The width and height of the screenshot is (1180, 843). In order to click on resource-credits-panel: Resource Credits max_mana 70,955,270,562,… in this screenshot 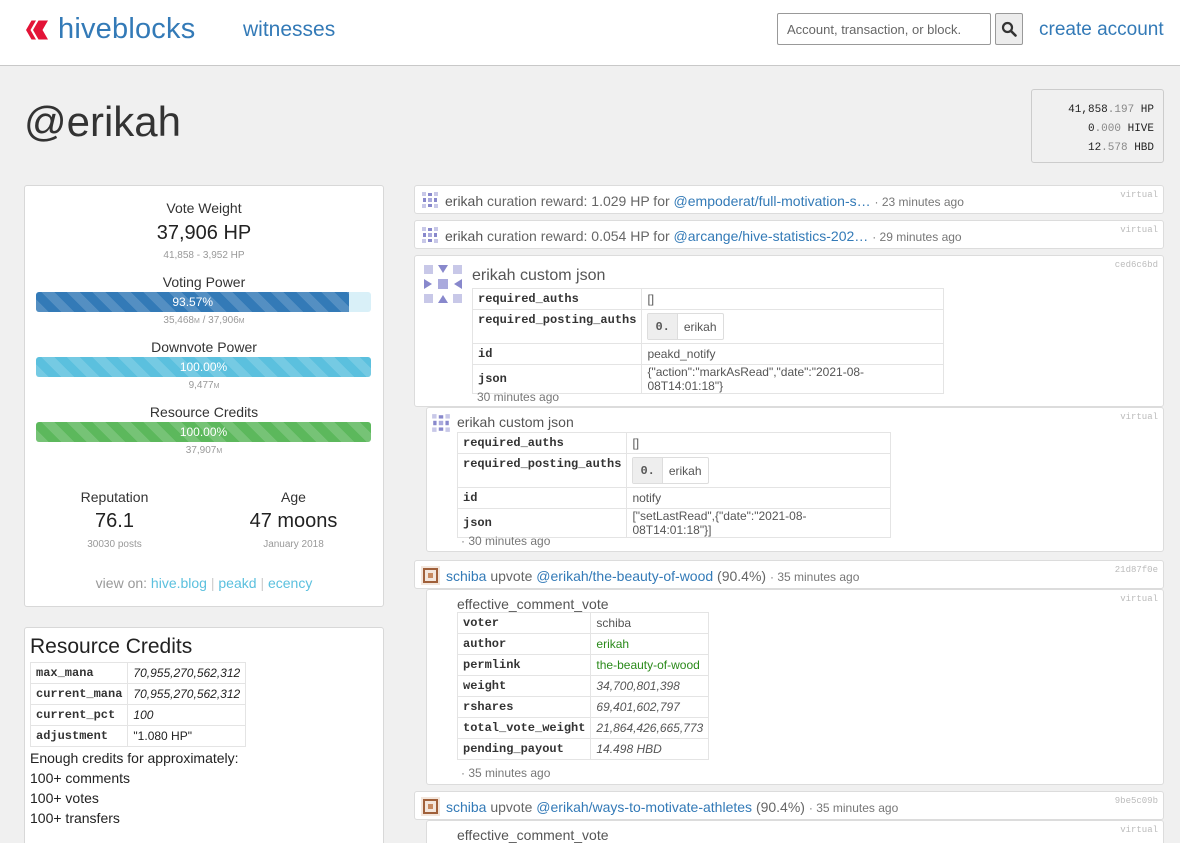, I will do `click(204, 735)`.